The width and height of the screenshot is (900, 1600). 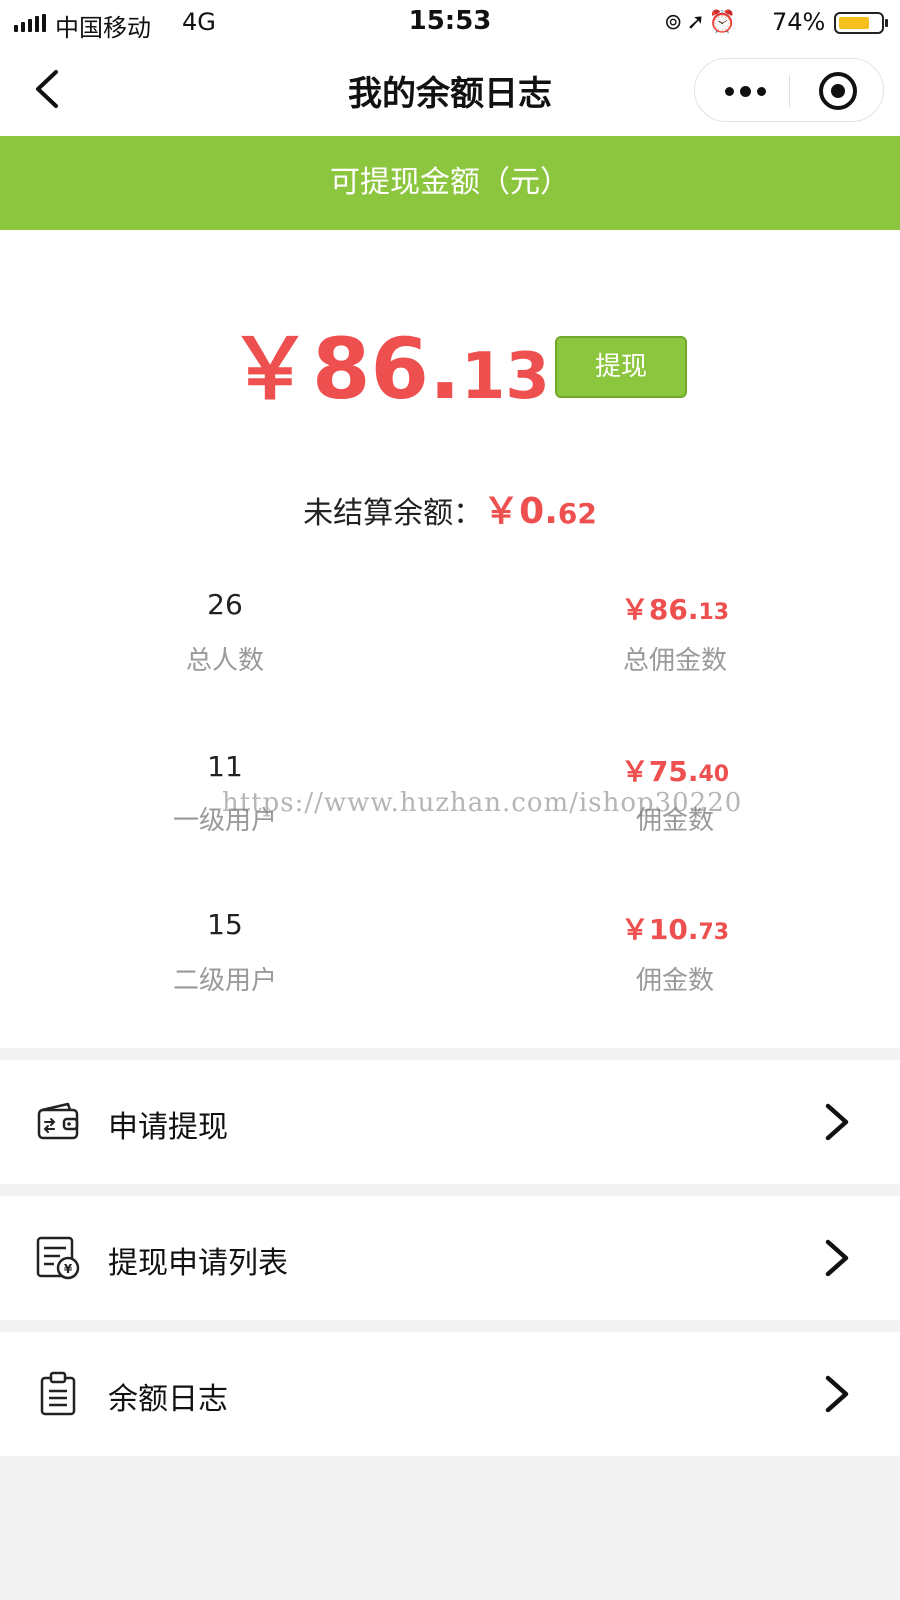 I want to click on menu-item-apply-withdraw: 申请提现, so click(x=450, y=1122).